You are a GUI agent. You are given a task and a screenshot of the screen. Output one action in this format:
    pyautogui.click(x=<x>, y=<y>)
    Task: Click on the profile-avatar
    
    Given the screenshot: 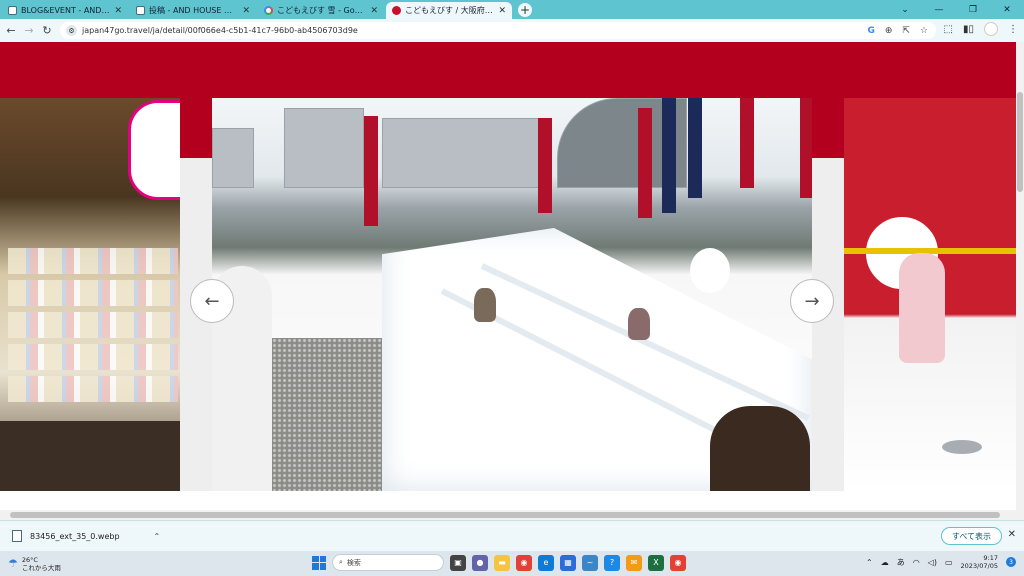 What is the action you would take?
    pyautogui.click(x=991, y=29)
    